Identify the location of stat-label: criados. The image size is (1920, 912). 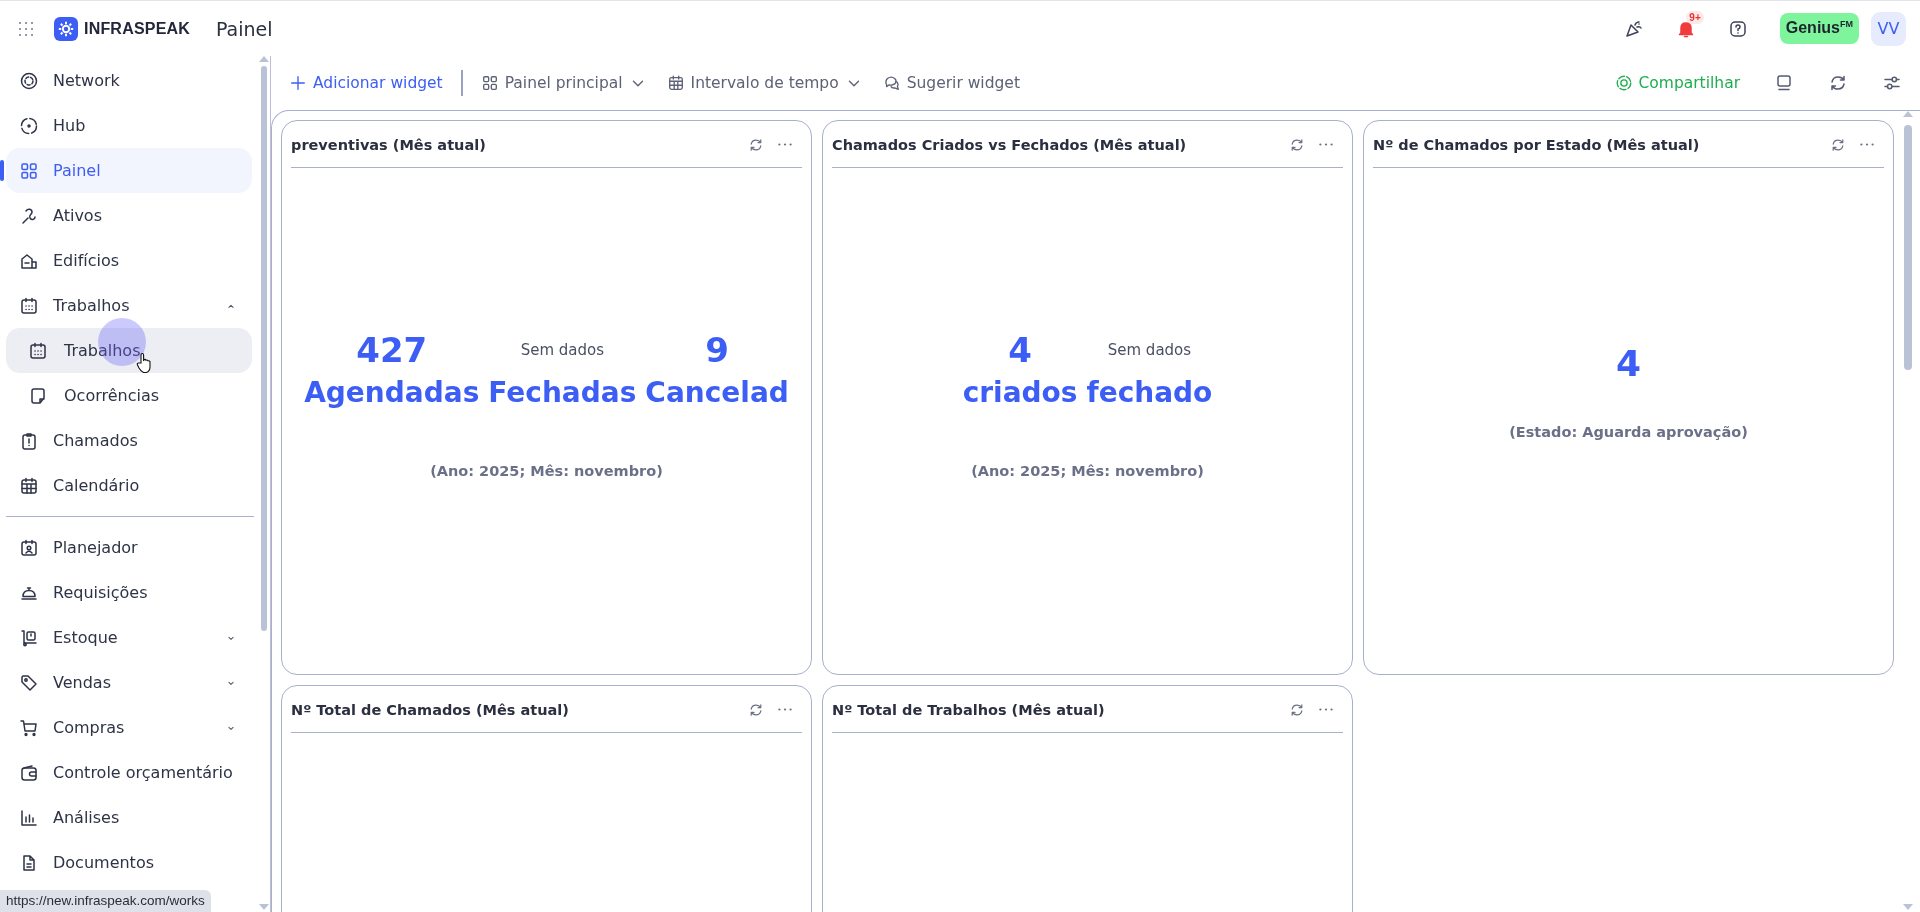
(1020, 393).